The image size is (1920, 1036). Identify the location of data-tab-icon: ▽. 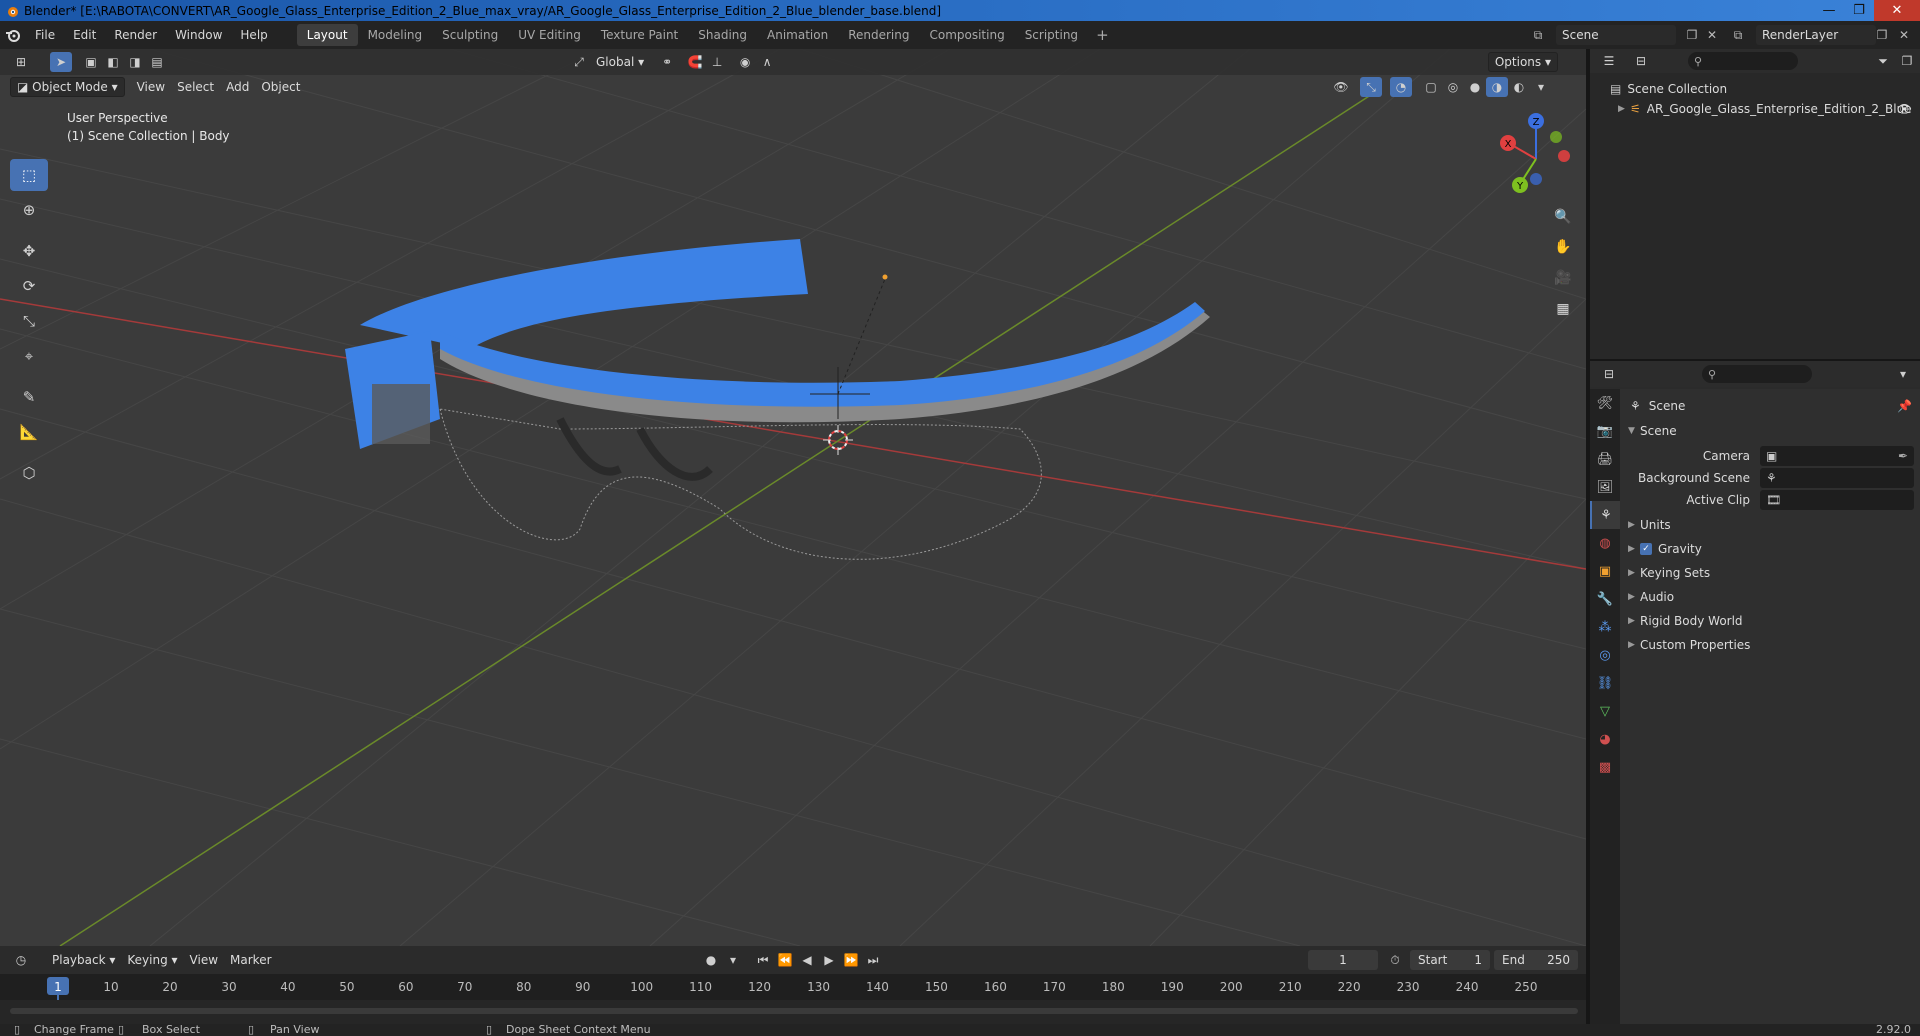
(1605, 711).